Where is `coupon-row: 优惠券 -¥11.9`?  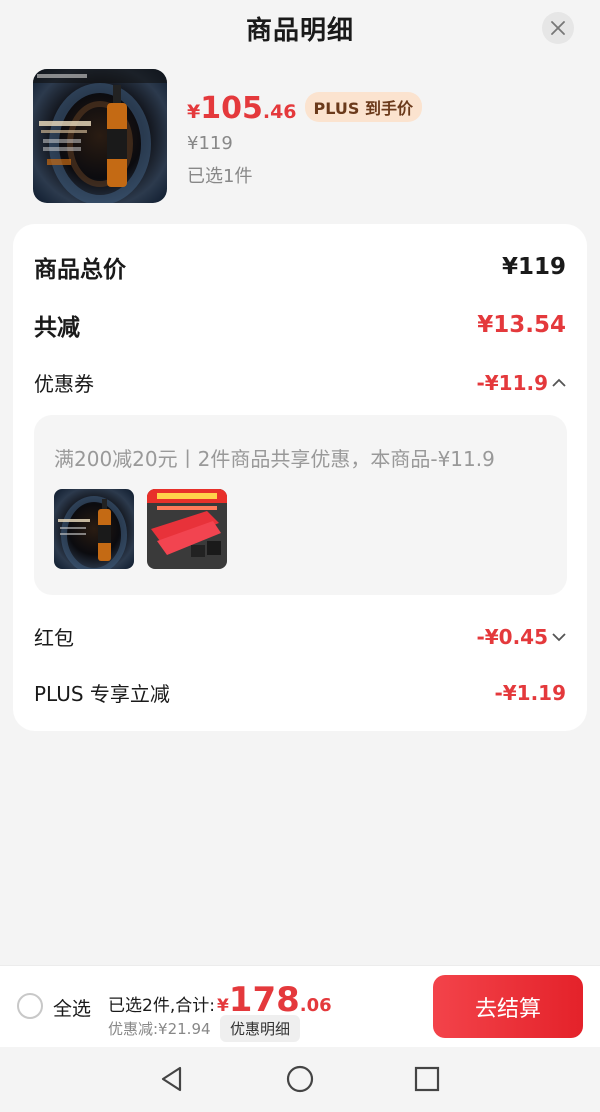
coupon-row: 优惠券 -¥11.9 is located at coordinates (300, 382).